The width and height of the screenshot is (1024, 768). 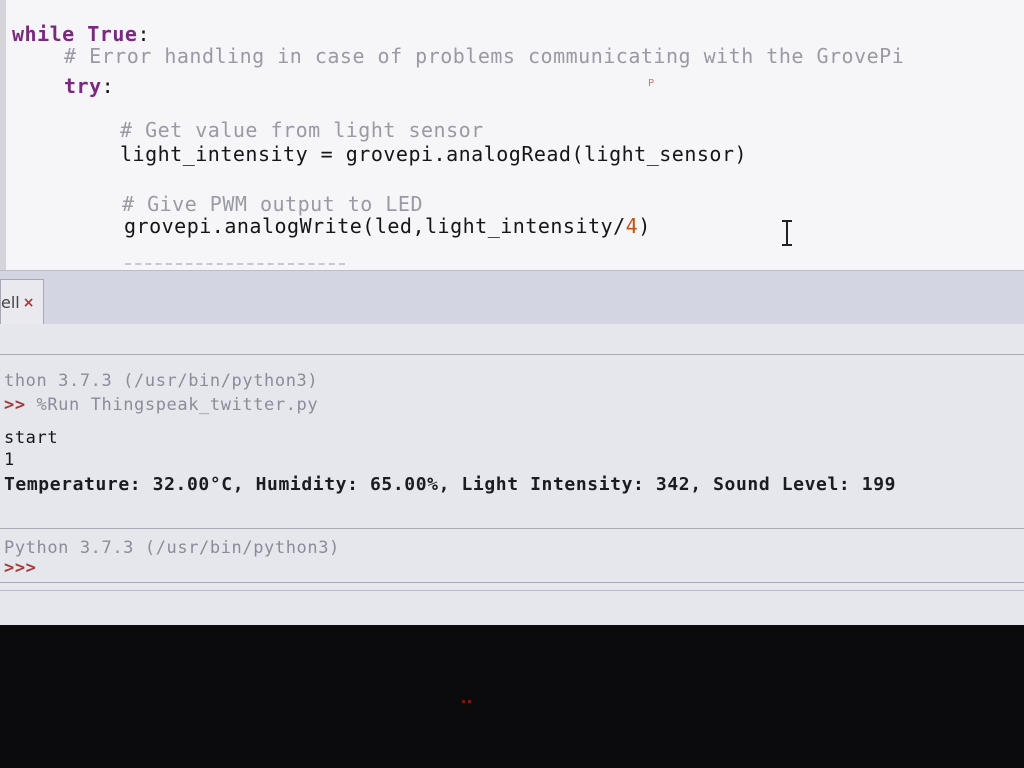 What do you see at coordinates (161, 381) in the screenshot?
I see `python-banner: thon 3.7.3 (/usr/bin/python3)` at bounding box center [161, 381].